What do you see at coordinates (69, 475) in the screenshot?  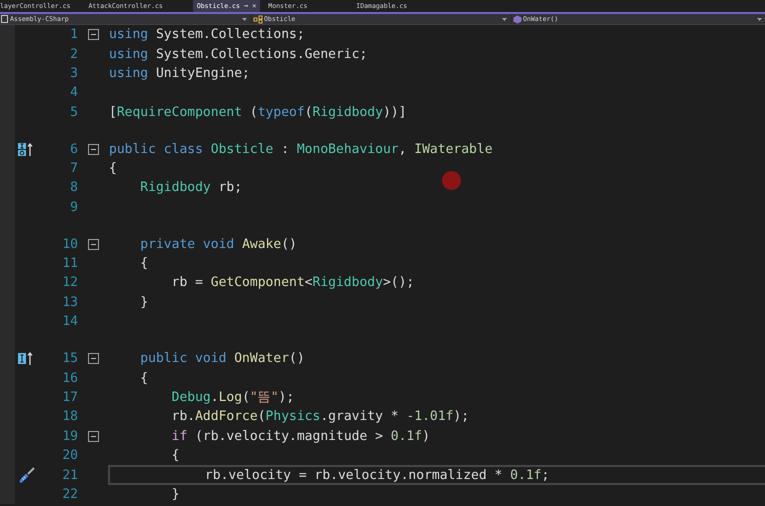 I see `line-number: 21` at bounding box center [69, 475].